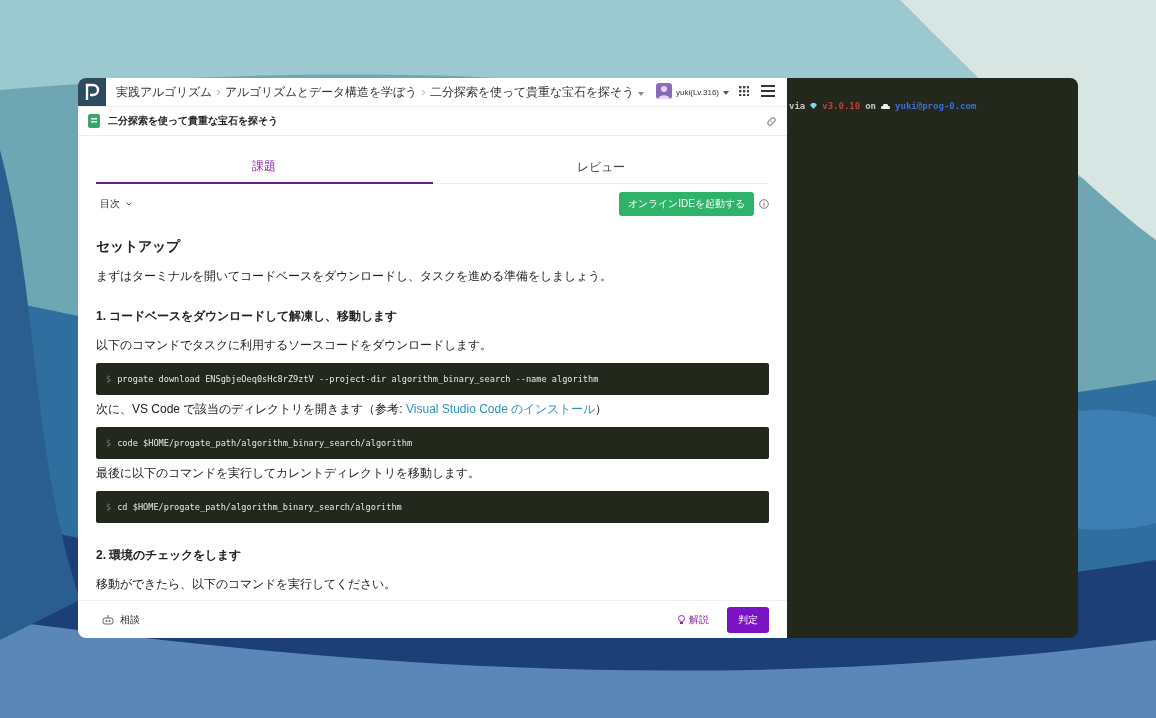 This screenshot has height=718, width=1156. What do you see at coordinates (129, 204) in the screenshot?
I see `chevron-icon` at bounding box center [129, 204].